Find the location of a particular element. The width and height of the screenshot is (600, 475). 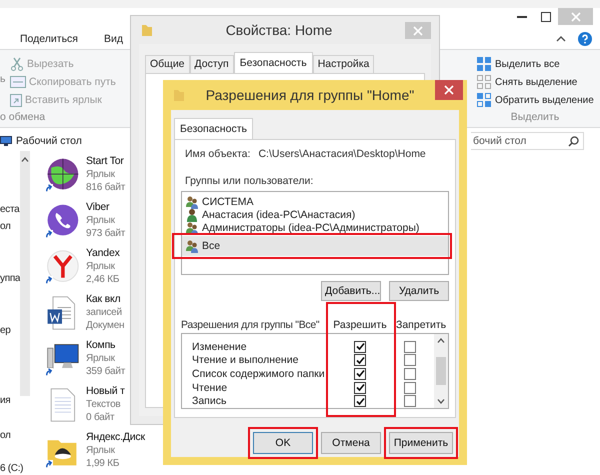

search-field: бочий стол is located at coordinates (527, 141).